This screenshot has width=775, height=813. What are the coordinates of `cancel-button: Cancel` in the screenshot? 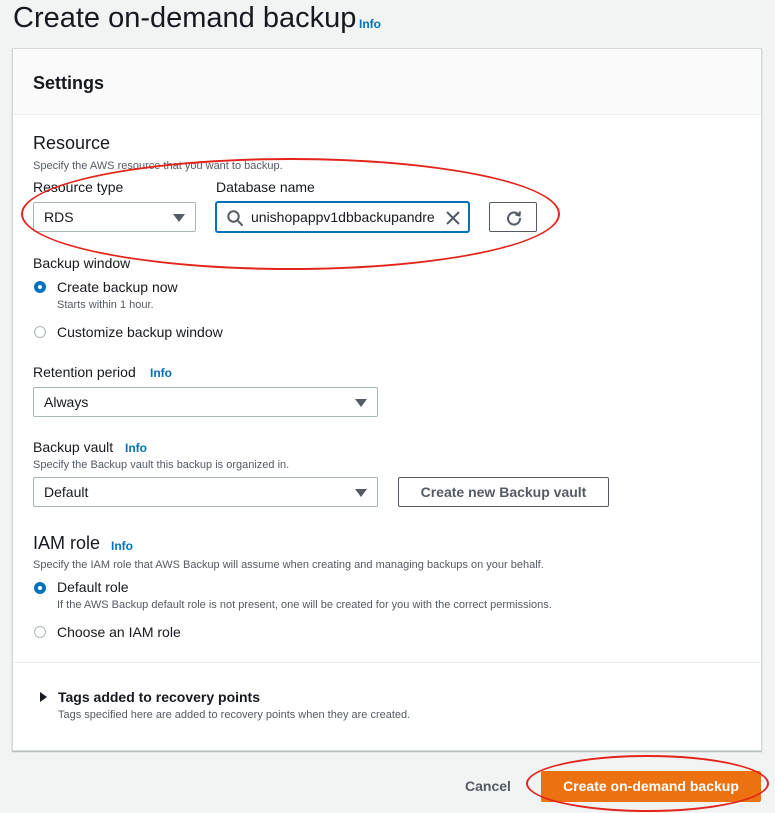 It's located at (488, 786).